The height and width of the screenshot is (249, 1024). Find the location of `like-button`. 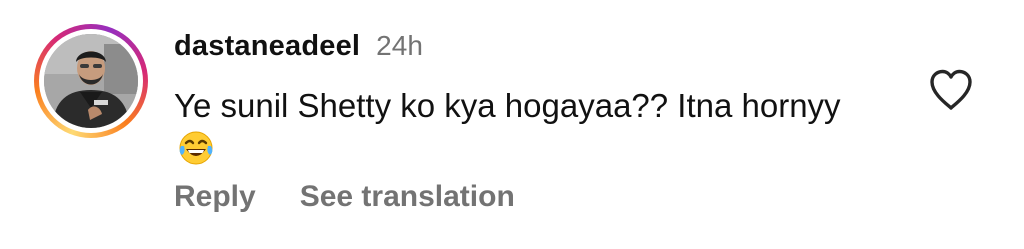

like-button is located at coordinates (951, 90).